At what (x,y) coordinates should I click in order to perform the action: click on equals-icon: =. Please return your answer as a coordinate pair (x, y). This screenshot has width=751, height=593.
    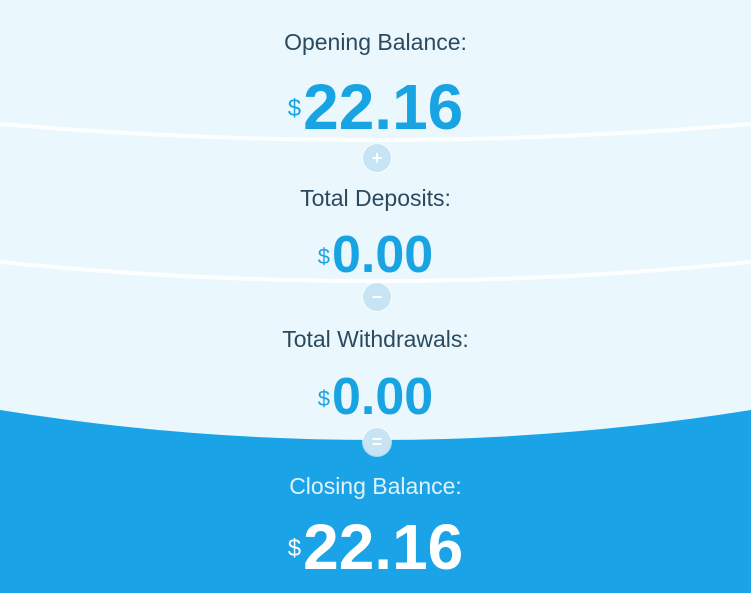
    Looking at the image, I should click on (377, 442).